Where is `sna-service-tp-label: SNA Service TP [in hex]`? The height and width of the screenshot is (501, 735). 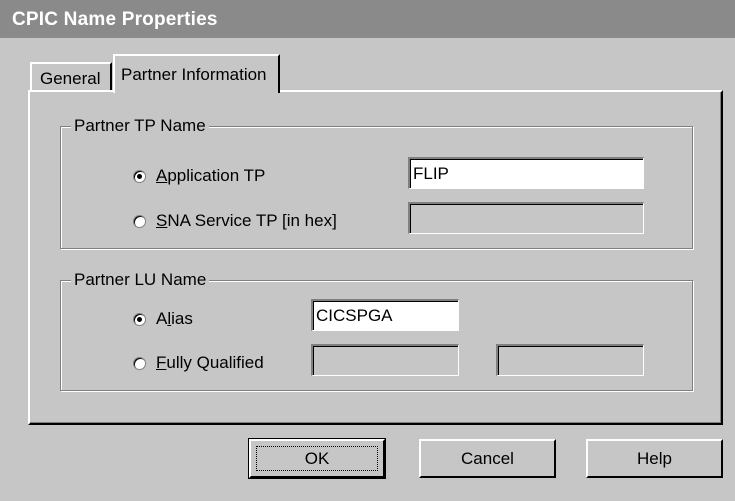 sna-service-tp-label: SNA Service TP [in hex] is located at coordinates (246, 220).